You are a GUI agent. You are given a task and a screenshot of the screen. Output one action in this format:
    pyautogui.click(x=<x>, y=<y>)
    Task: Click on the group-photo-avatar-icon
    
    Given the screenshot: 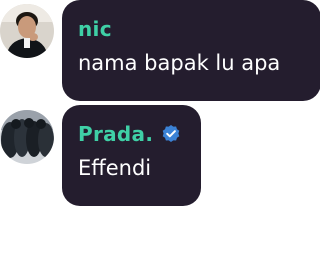 What is the action you would take?
    pyautogui.click(x=27, y=137)
    